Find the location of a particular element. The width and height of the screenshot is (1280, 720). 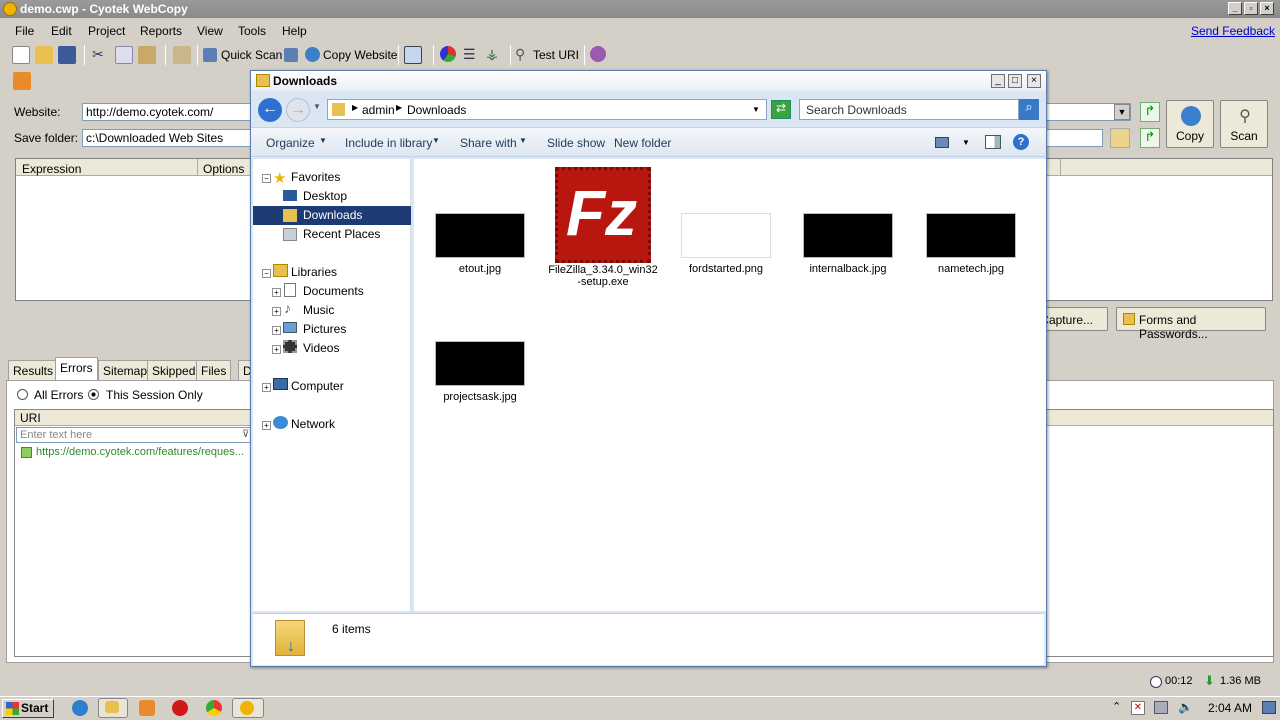

forward-arrow-icon: → is located at coordinates (298, 110).